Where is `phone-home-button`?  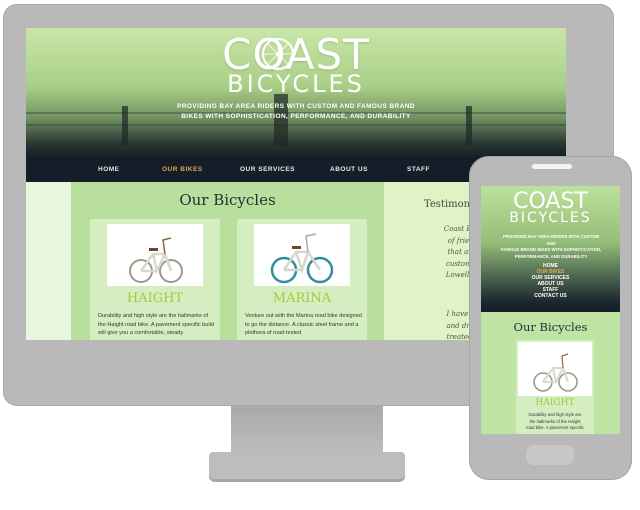
phone-home-button is located at coordinates (550, 455).